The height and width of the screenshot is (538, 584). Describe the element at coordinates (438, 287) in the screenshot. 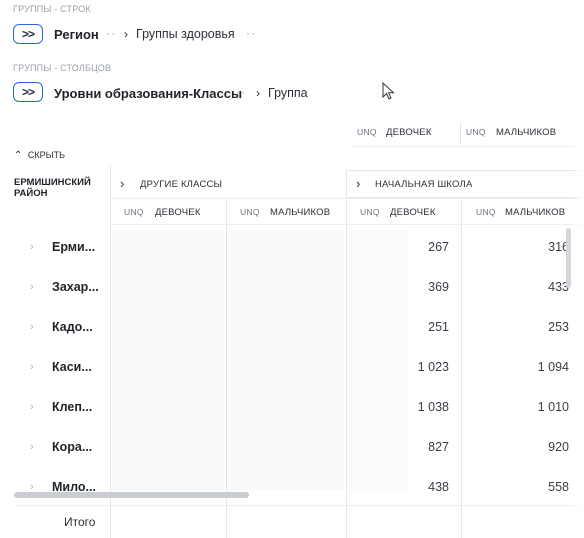

I see `cell-girls: 369` at that location.